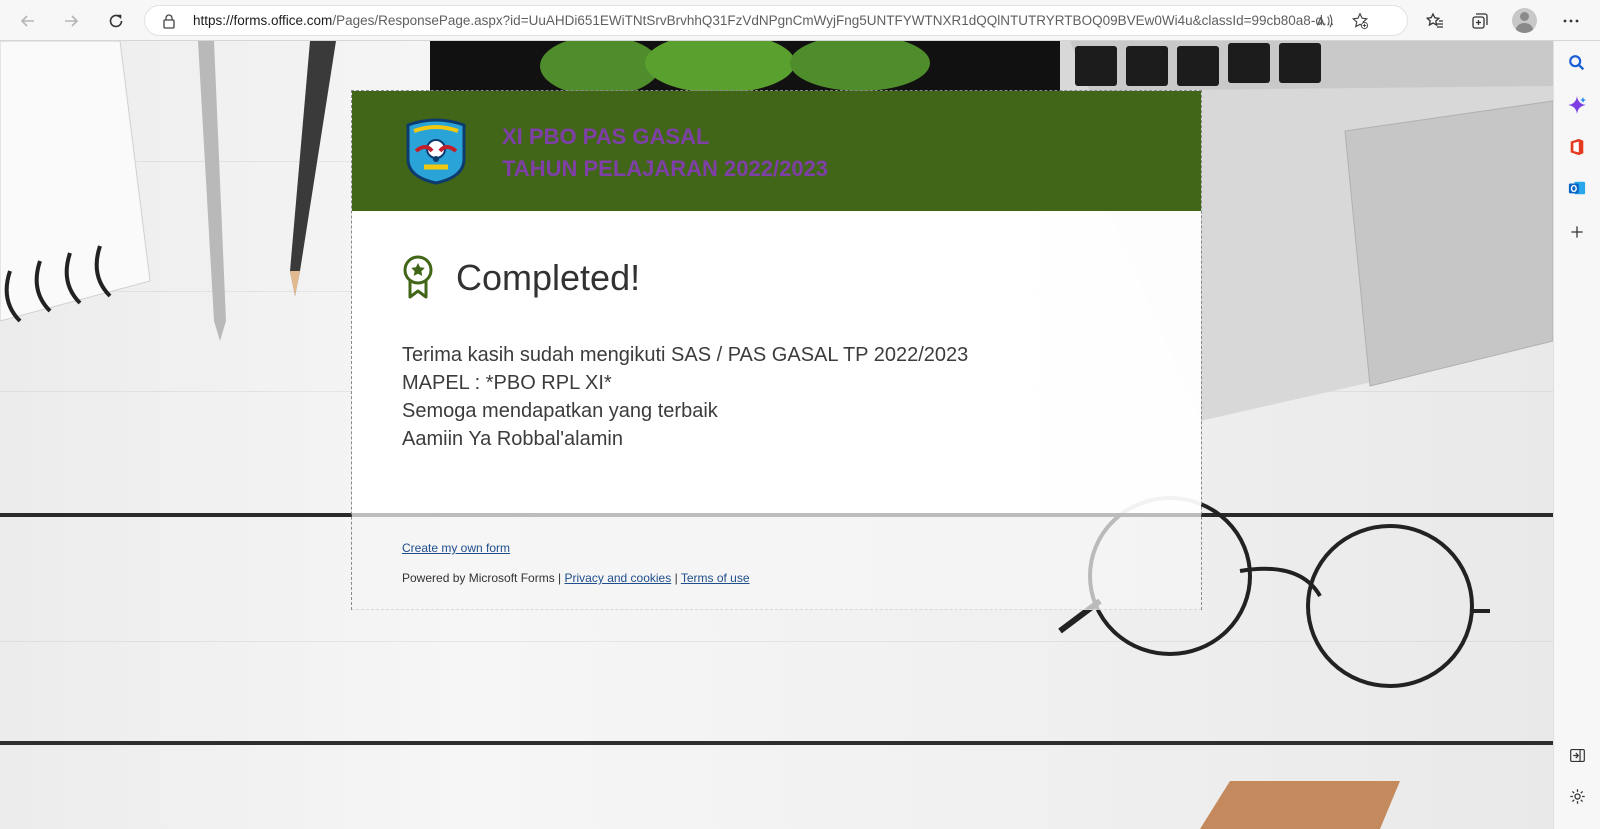 The width and height of the screenshot is (1600, 829). Describe the element at coordinates (1577, 232) in the screenshot. I see `add-icon` at that location.